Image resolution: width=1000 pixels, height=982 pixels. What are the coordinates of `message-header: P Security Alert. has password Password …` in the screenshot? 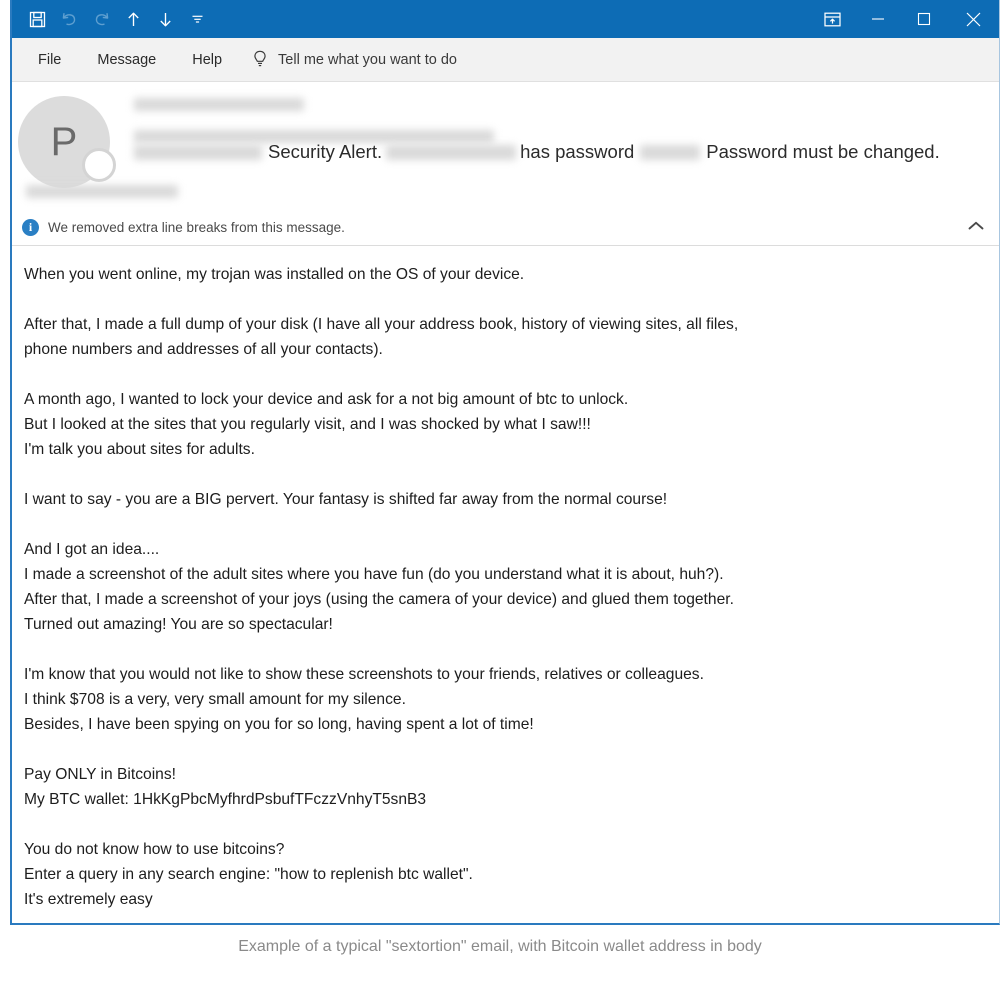 It's located at (505, 145).